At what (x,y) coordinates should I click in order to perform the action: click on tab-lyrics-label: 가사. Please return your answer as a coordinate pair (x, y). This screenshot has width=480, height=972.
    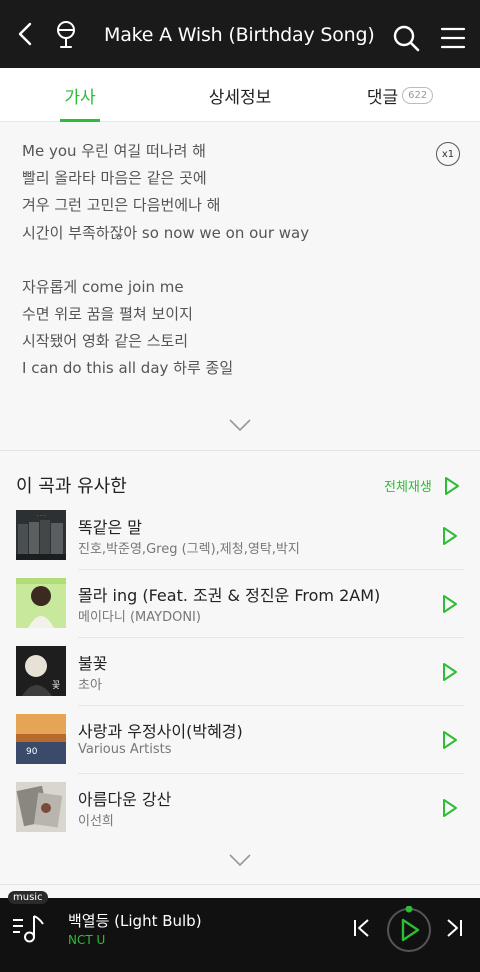
    Looking at the image, I should click on (80, 97).